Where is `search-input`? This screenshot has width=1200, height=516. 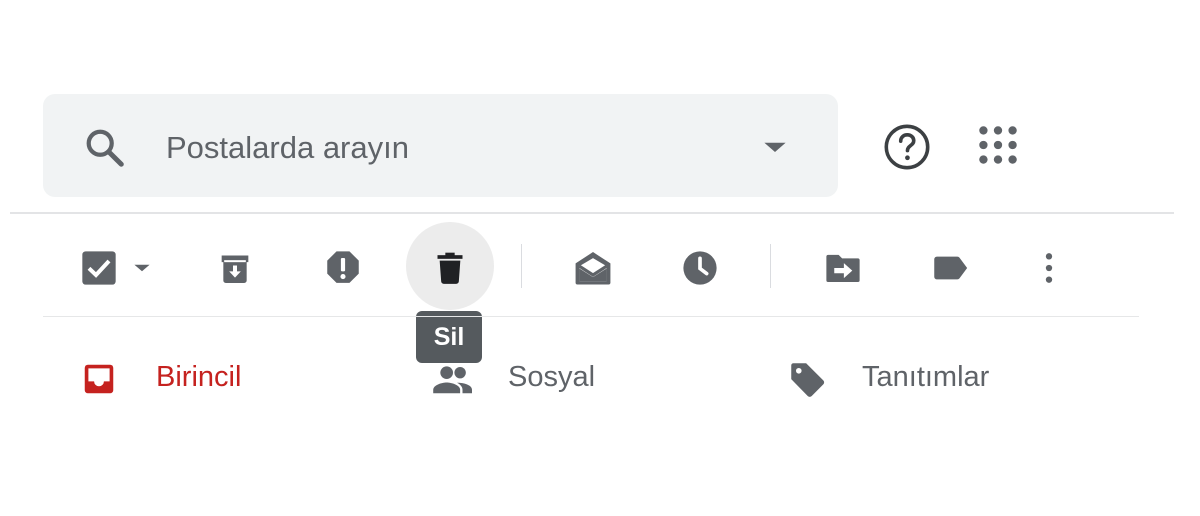
search-input is located at coordinates (446, 148).